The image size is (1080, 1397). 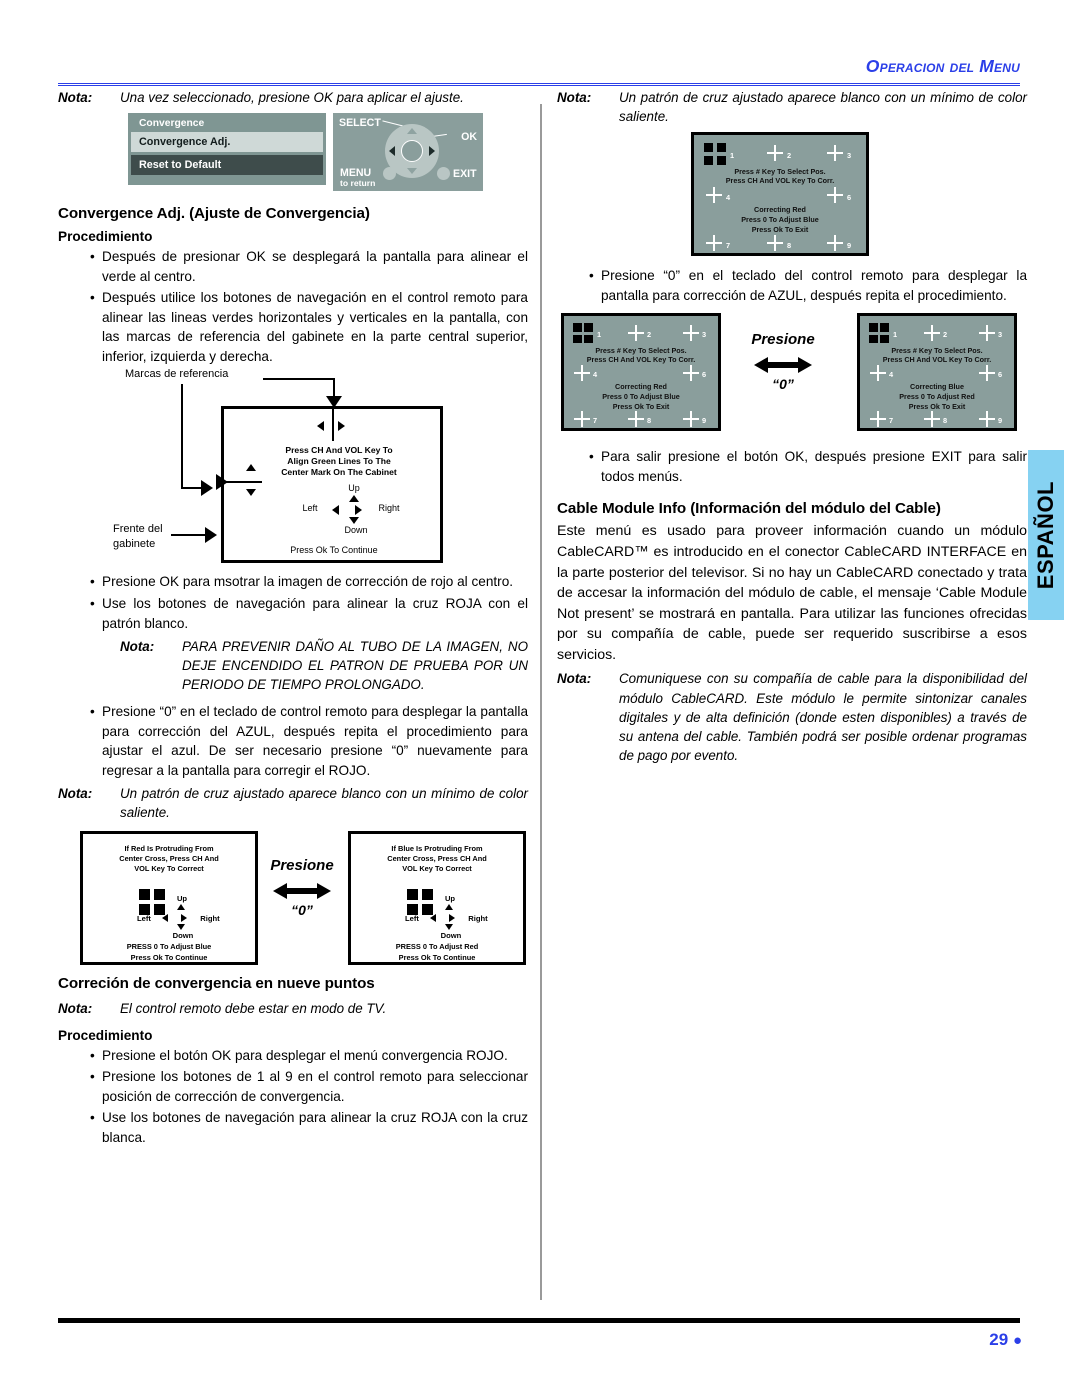 What do you see at coordinates (937, 360) in the screenshot?
I see `teal-pair-right-top-2: Press CH And VOL Key To Corr.` at bounding box center [937, 360].